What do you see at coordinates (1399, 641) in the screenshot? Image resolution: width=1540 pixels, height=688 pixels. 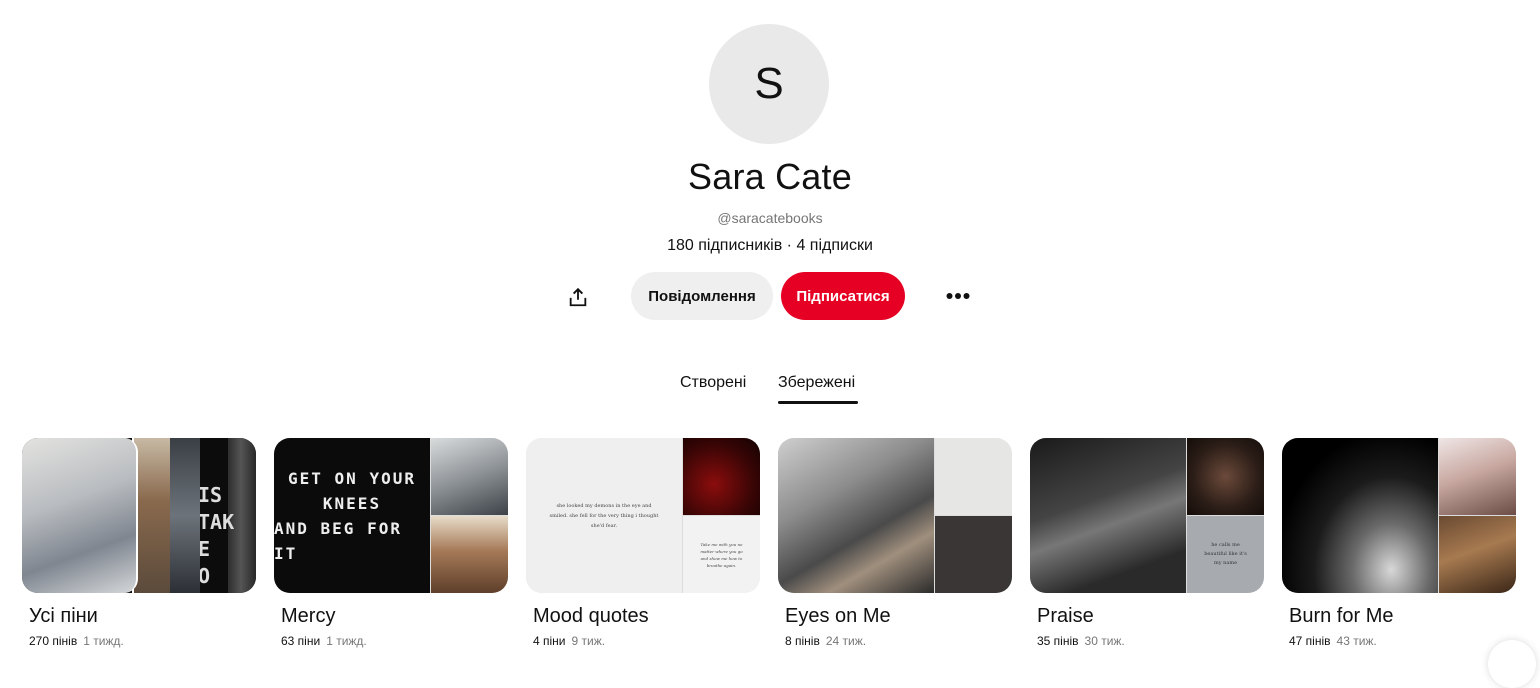 I see `board-meta: 47 пінів 43 тиж.` at bounding box center [1399, 641].